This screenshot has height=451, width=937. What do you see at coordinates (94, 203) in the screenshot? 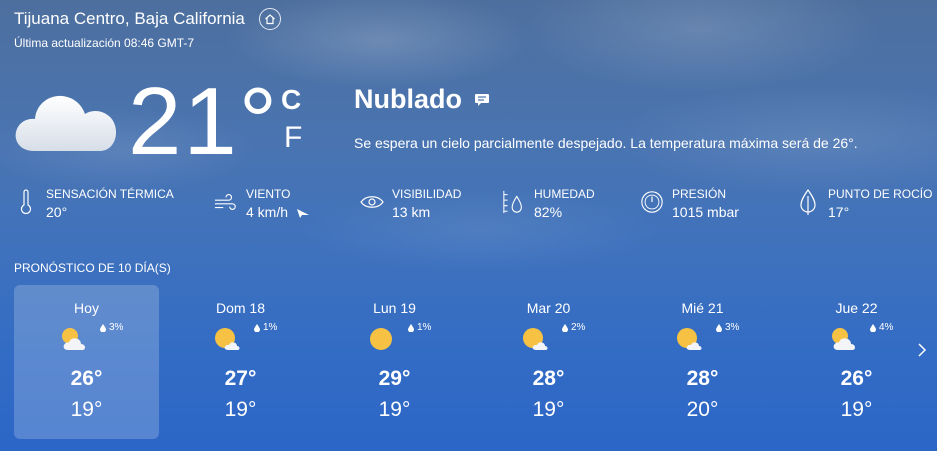
I see `stat-feels-like: SENSACIÓN TÉRMICA 20°` at bounding box center [94, 203].